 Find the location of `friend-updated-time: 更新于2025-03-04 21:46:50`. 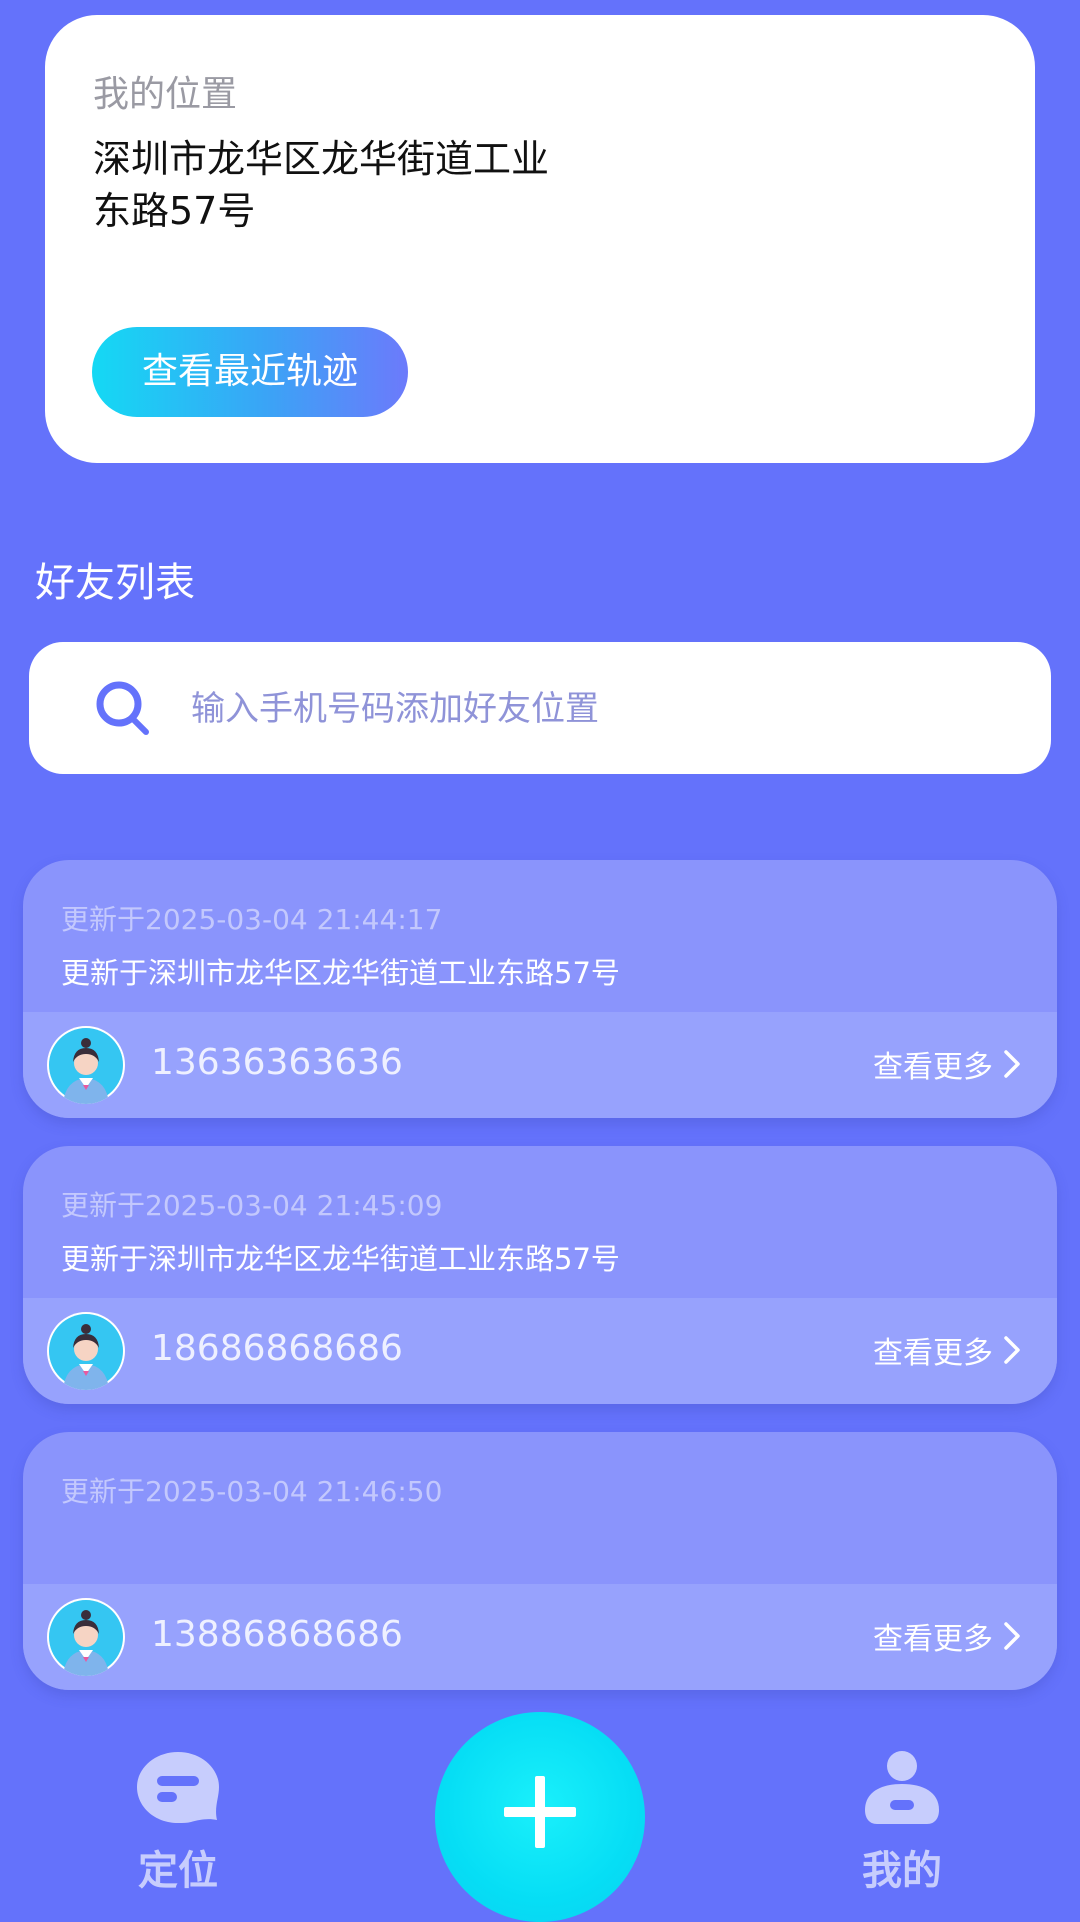

friend-updated-time: 更新于2025-03-04 21:46:50 is located at coordinates (252, 1491).